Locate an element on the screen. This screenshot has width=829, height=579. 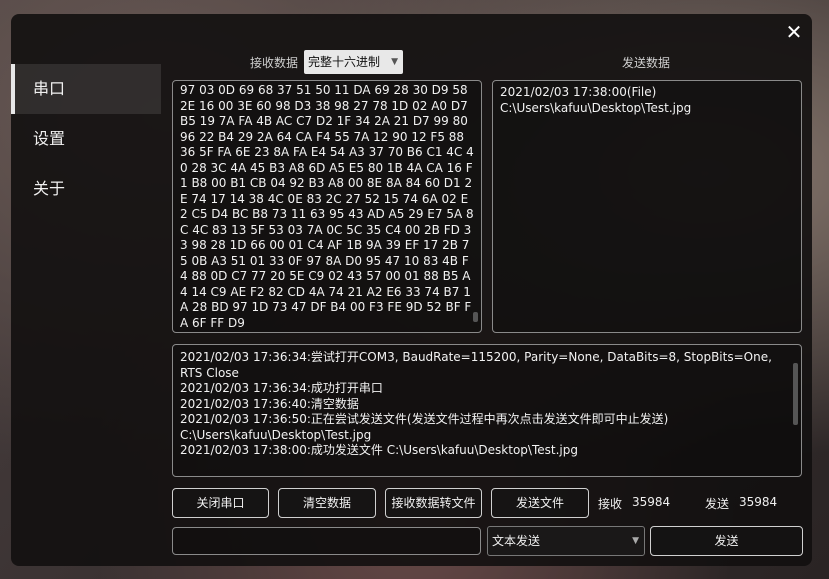
send-text-input is located at coordinates (326, 541).